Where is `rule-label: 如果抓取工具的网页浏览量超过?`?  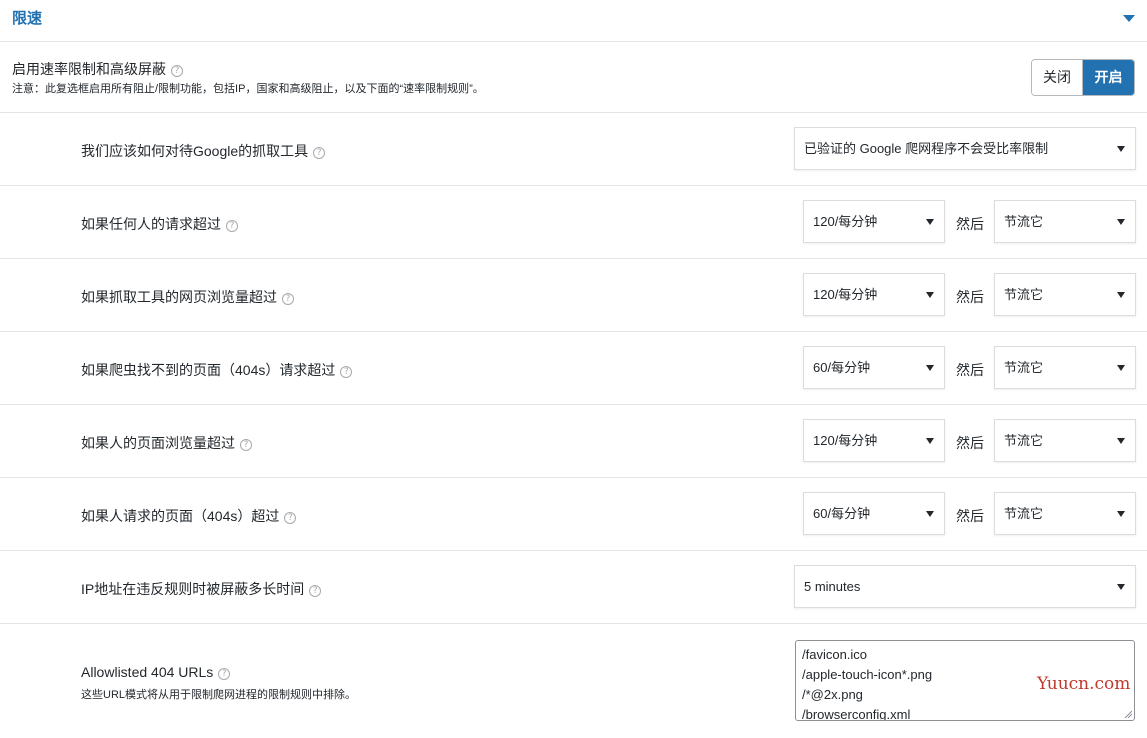
rule-label: 如果抓取工具的网页浏览量超过? is located at coordinates (187, 297).